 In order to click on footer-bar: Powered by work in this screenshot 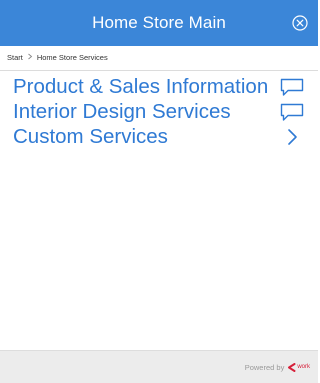, I will do `click(159, 366)`.